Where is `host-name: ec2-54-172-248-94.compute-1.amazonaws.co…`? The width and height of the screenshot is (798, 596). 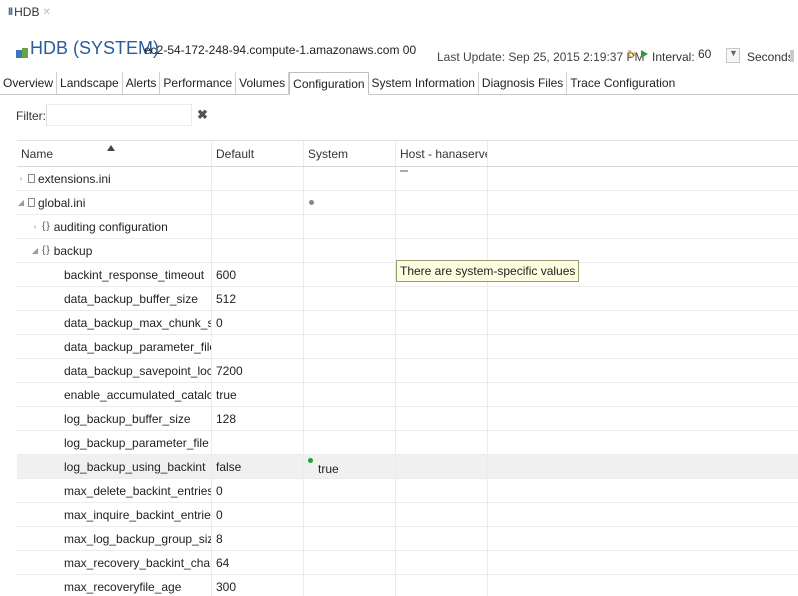 host-name: ec2-54-172-248-94.compute-1.amazonaws.co… is located at coordinates (280, 50).